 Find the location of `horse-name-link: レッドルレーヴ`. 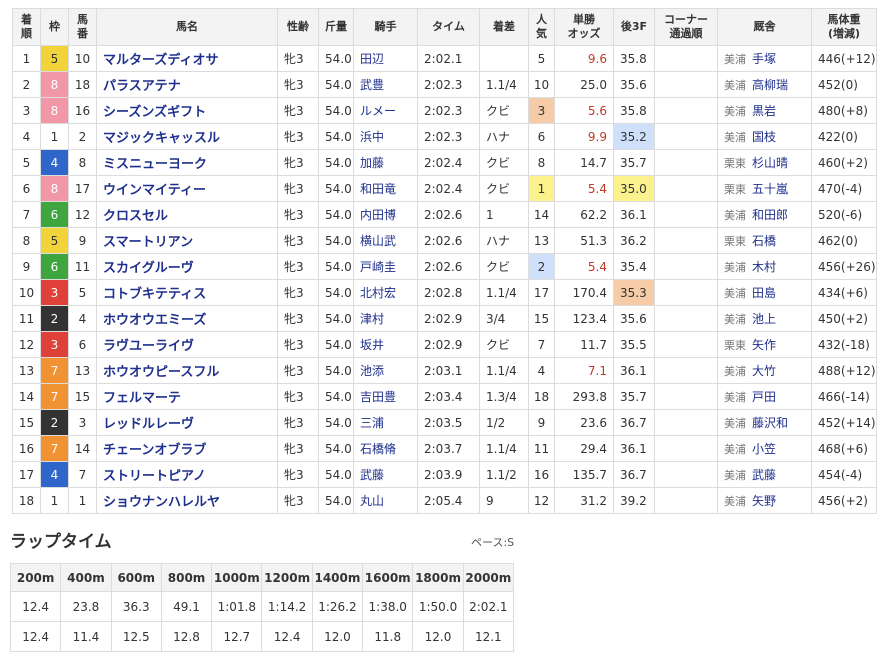

horse-name-link: レッドルレーヴ is located at coordinates (187, 422).